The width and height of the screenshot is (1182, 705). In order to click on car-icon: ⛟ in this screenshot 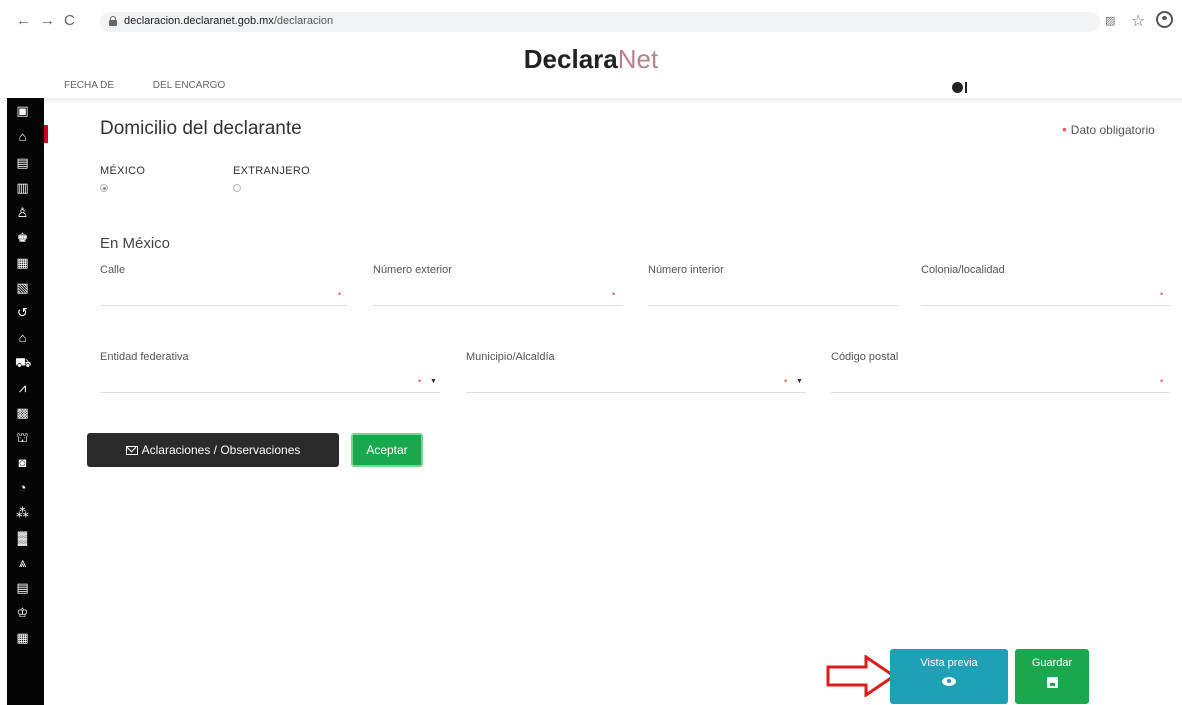, I will do `click(23, 362)`.